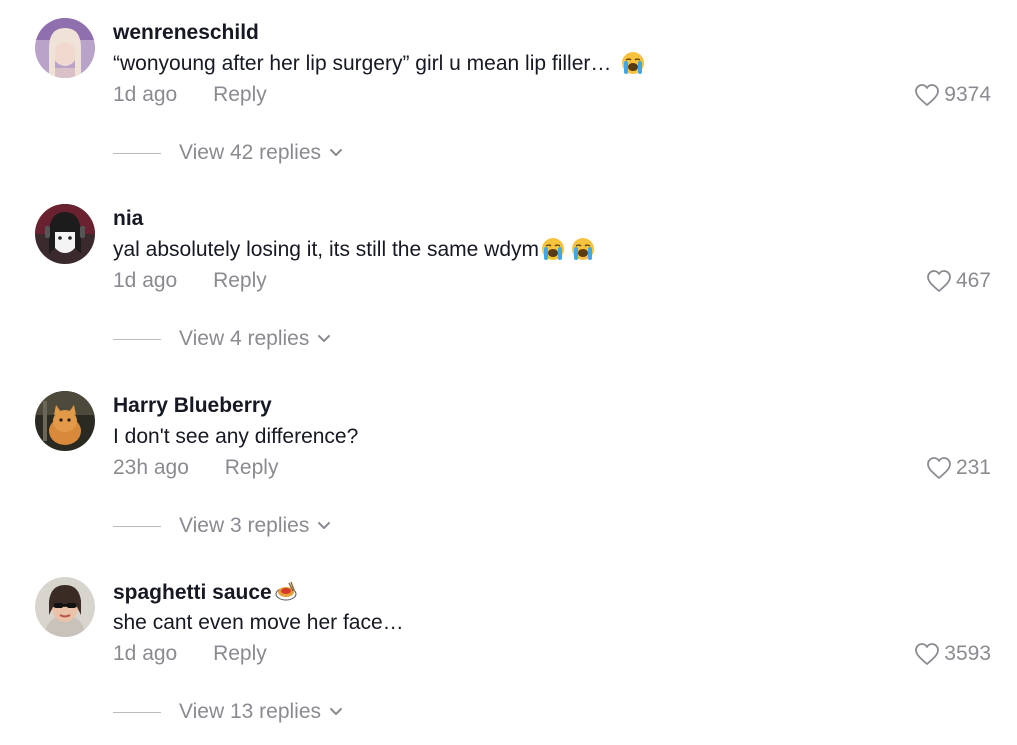  I want to click on comment-text-content: I don't see any difference?, so click(236, 436).